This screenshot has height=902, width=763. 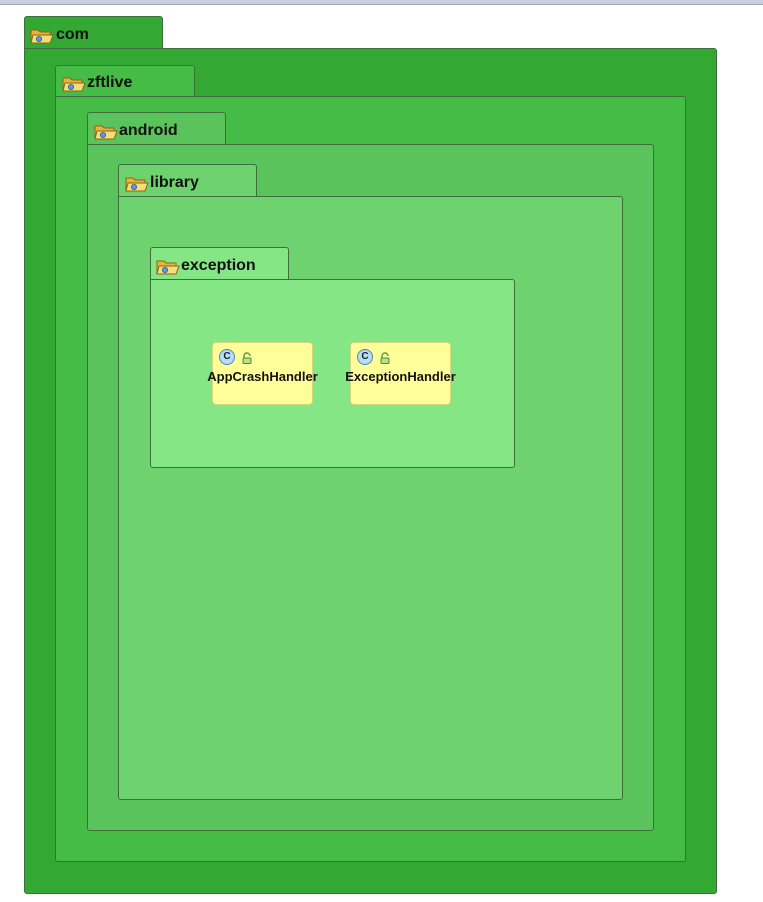 What do you see at coordinates (72, 34) in the screenshot?
I see `package-label-com: com` at bounding box center [72, 34].